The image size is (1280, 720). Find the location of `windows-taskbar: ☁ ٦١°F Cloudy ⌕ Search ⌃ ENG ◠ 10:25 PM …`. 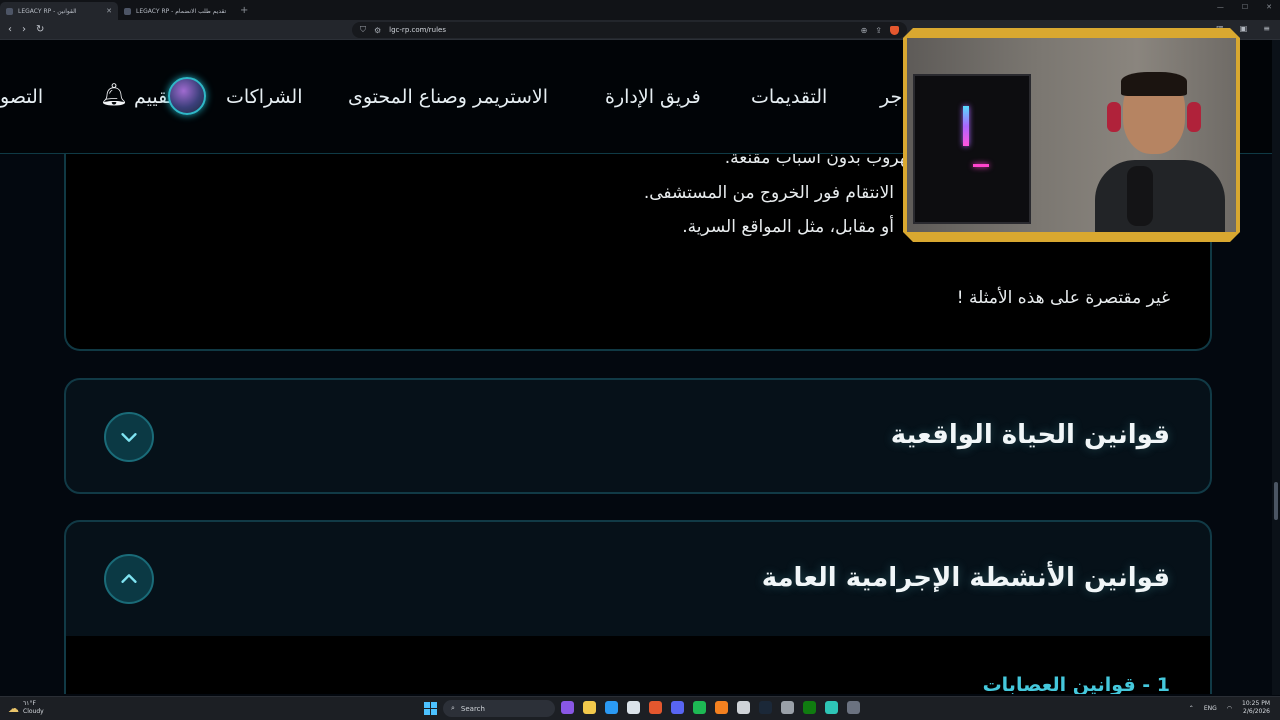

windows-taskbar: ☁ ٦١°F Cloudy ⌕ Search ⌃ ENG ◠ 10:25 PM … is located at coordinates (640, 708).